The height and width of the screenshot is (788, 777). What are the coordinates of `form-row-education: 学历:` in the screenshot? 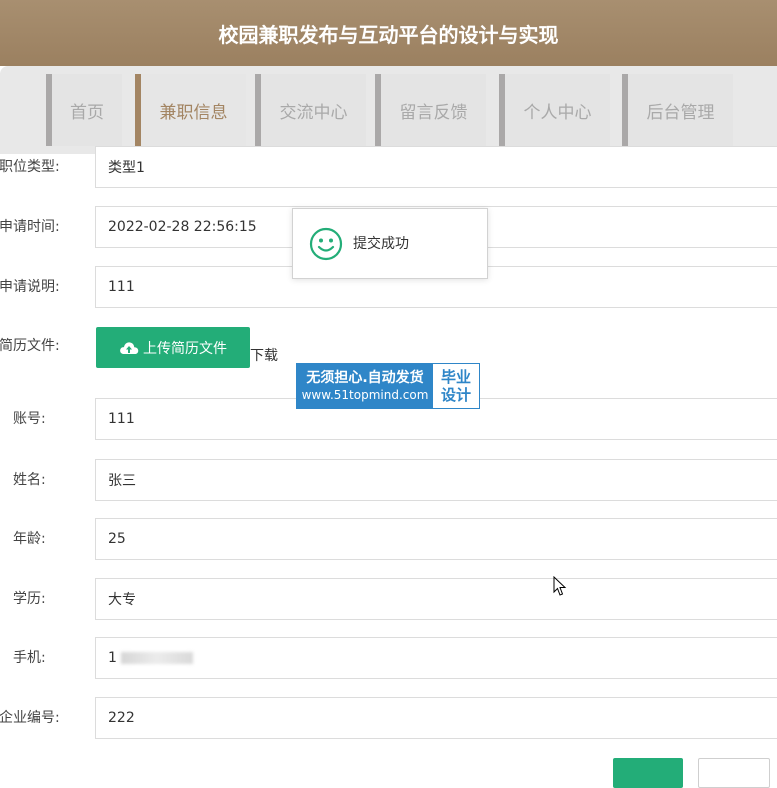 It's located at (388, 599).